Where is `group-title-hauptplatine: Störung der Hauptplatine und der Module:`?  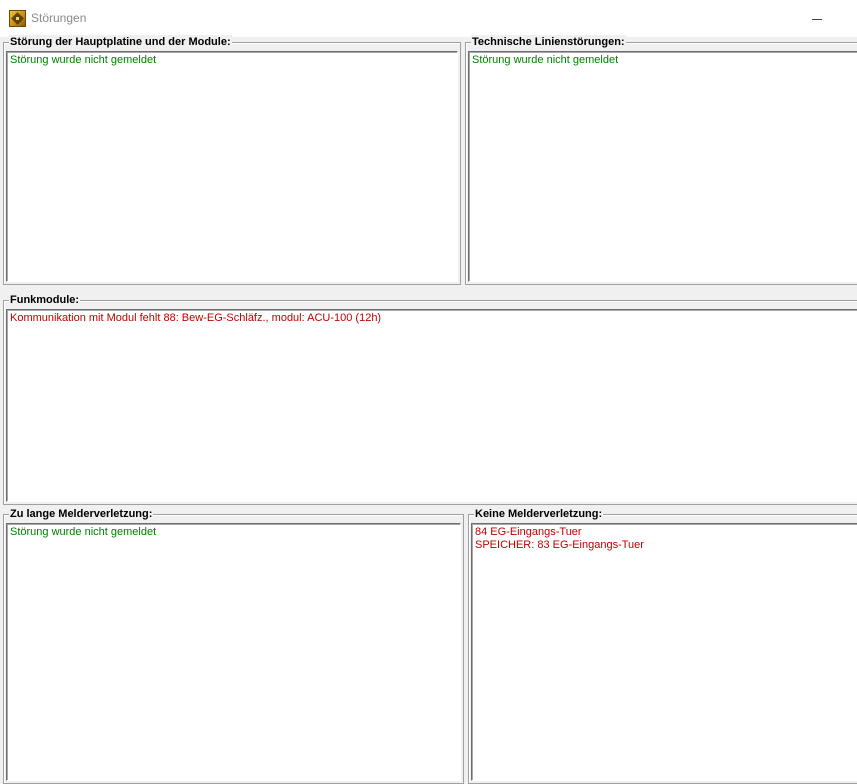
group-title-hauptplatine: Störung der Hauptplatine und der Module: is located at coordinates (120, 42).